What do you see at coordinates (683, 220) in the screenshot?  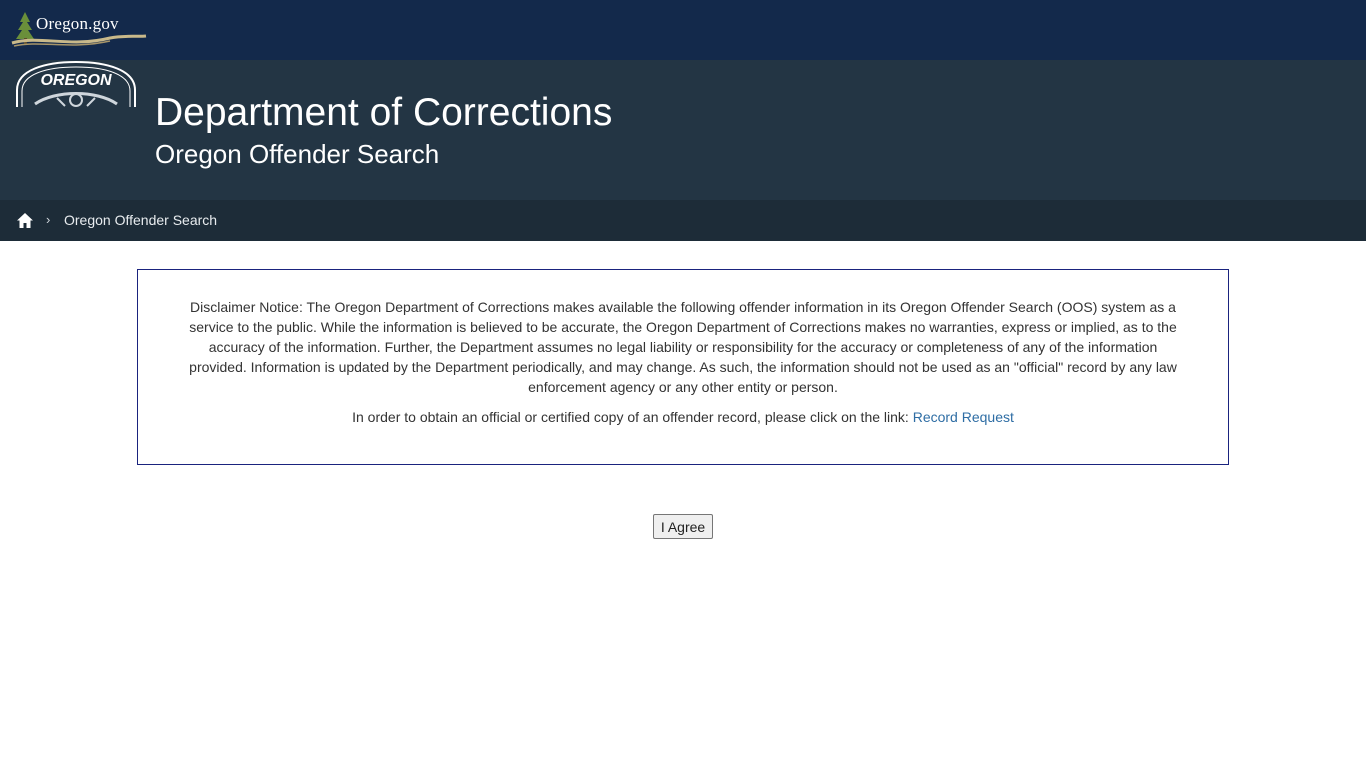 I see `breadcrumb: › Oregon Offender Search` at bounding box center [683, 220].